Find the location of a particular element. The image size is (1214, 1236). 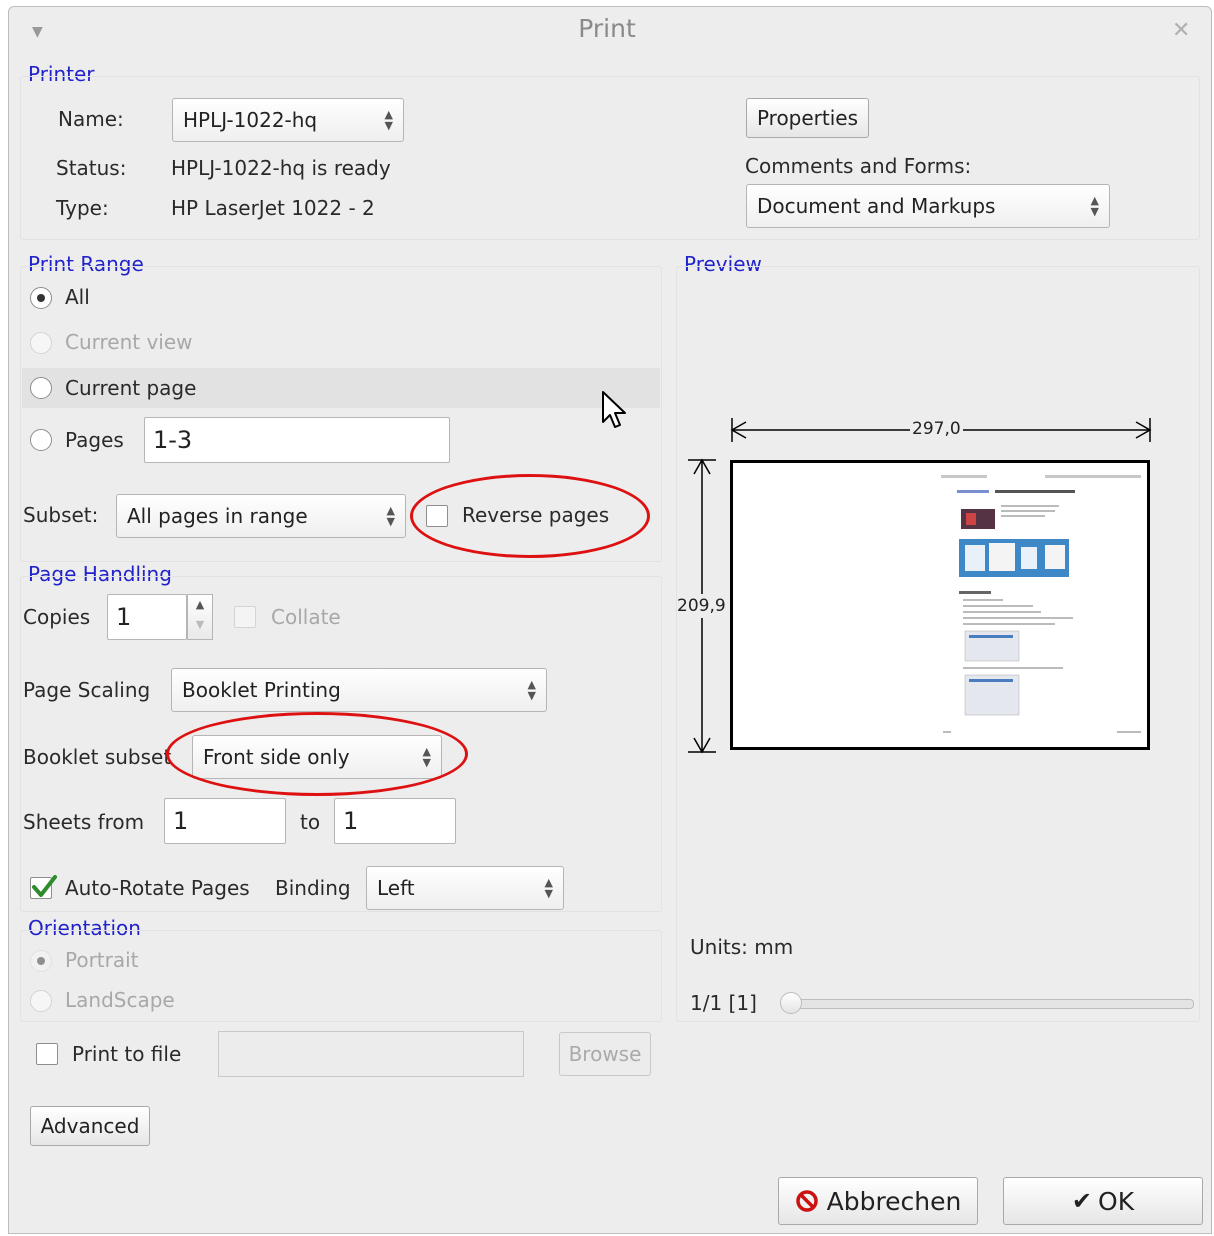

preview-page-indicator: 1/1 [1] is located at coordinates (723, 1003).